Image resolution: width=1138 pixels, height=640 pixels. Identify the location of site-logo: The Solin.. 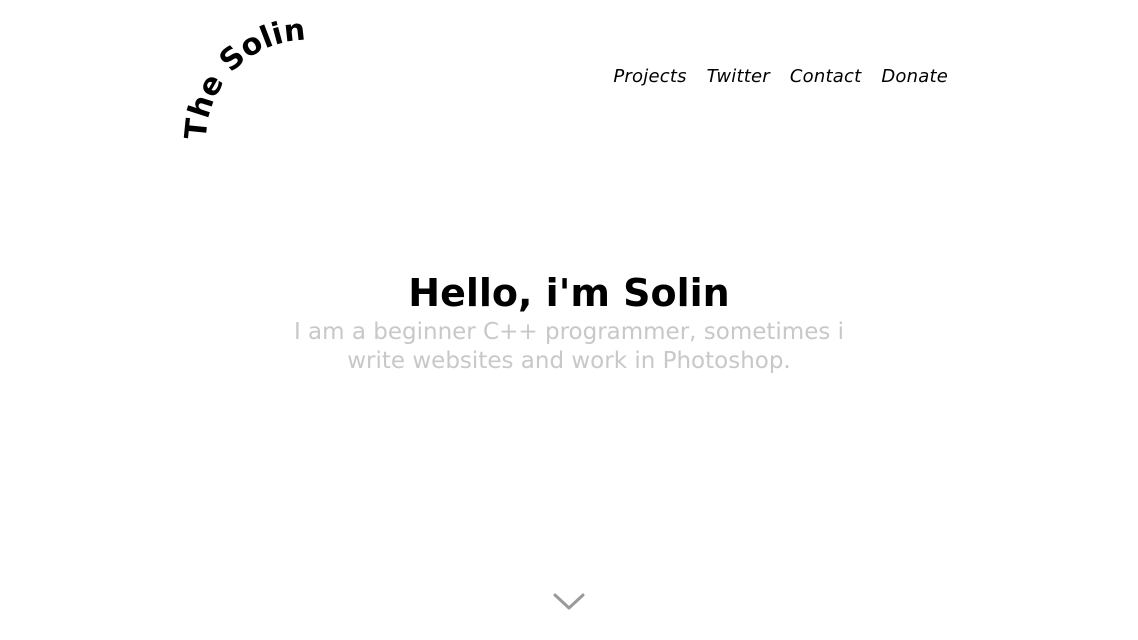
(250, 80).